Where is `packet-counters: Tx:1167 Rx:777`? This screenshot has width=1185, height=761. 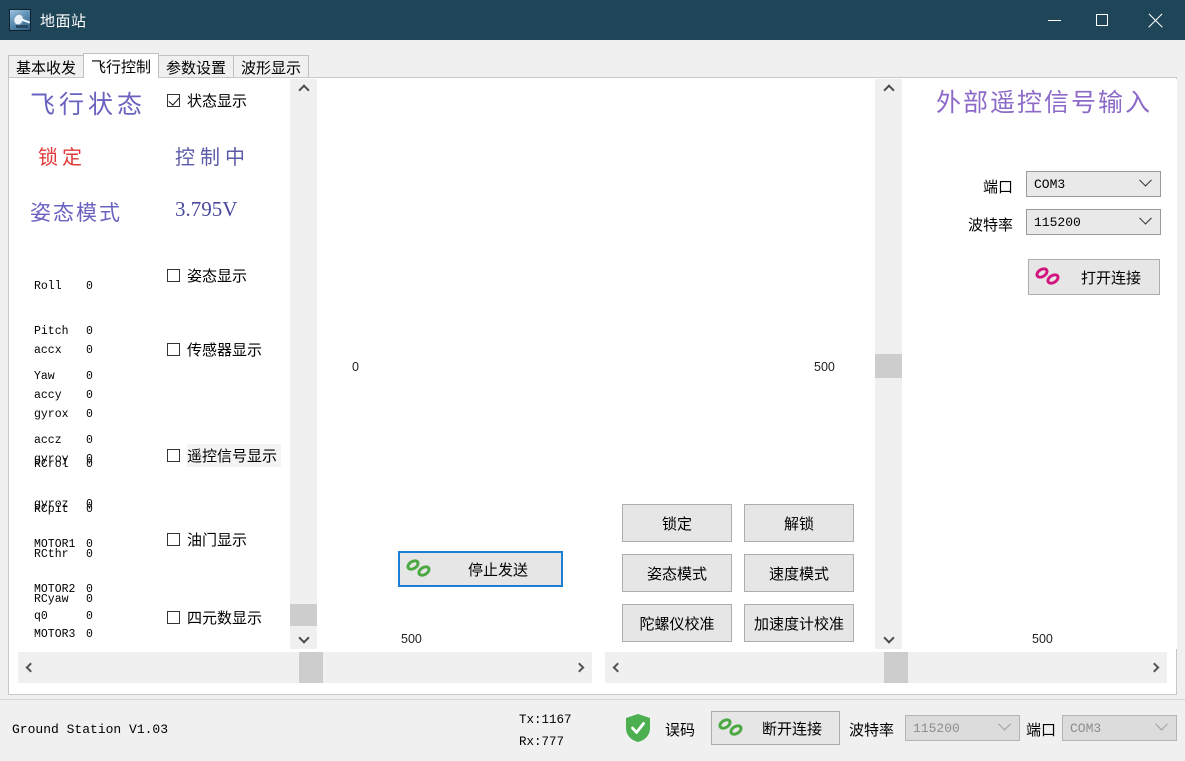
packet-counters: Tx:1167 Rx:777 is located at coordinates (545, 731).